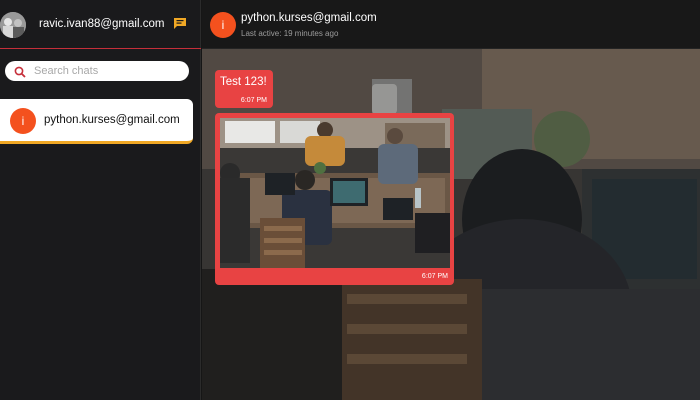 The height and width of the screenshot is (400, 700). What do you see at coordinates (309, 18) in the screenshot?
I see `chat-partner-name: python.kurses@gmail.com` at bounding box center [309, 18].